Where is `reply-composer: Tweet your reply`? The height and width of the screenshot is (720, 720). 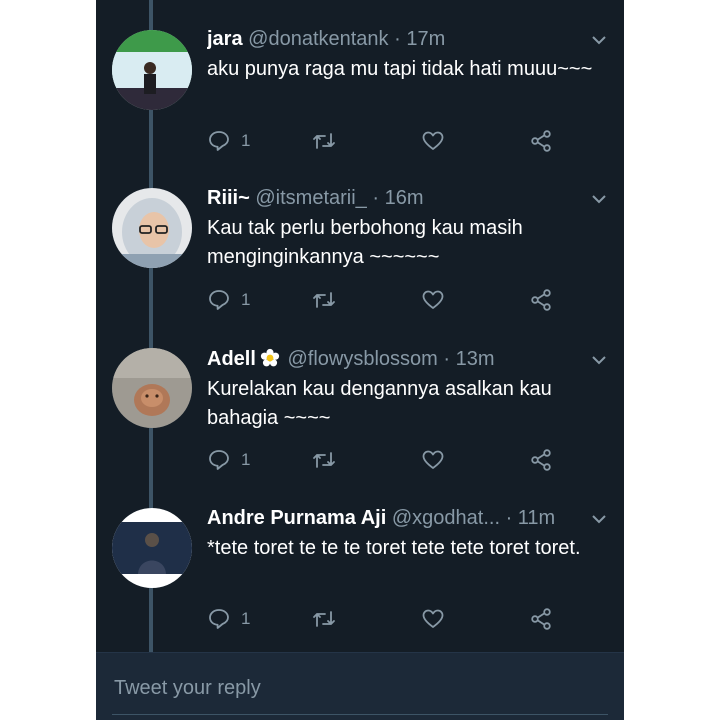
reply-composer: Tweet your reply is located at coordinates (360, 686).